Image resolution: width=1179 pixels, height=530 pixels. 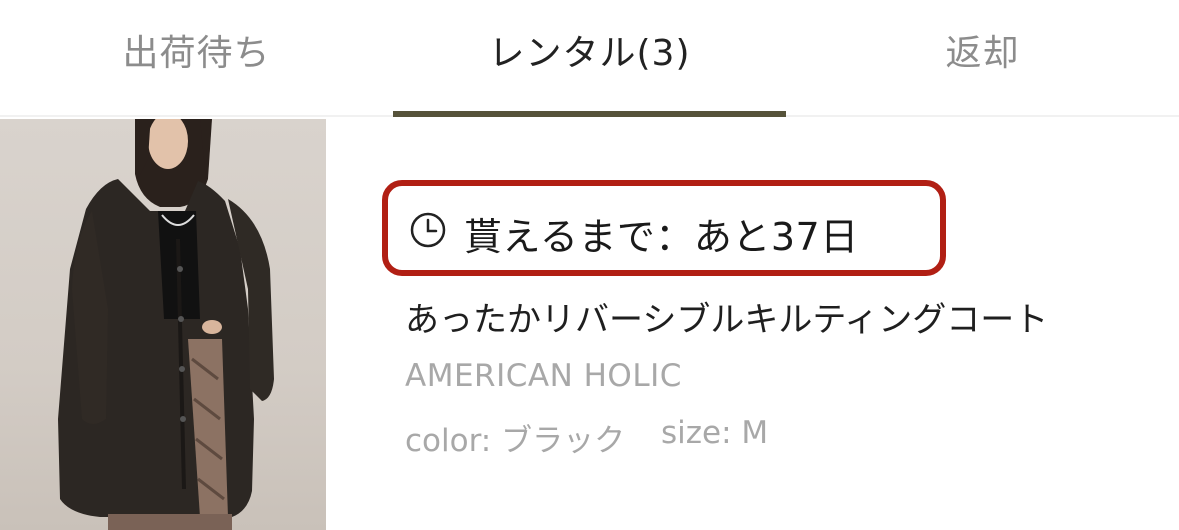 I want to click on product-size: size: M, so click(x=715, y=433).